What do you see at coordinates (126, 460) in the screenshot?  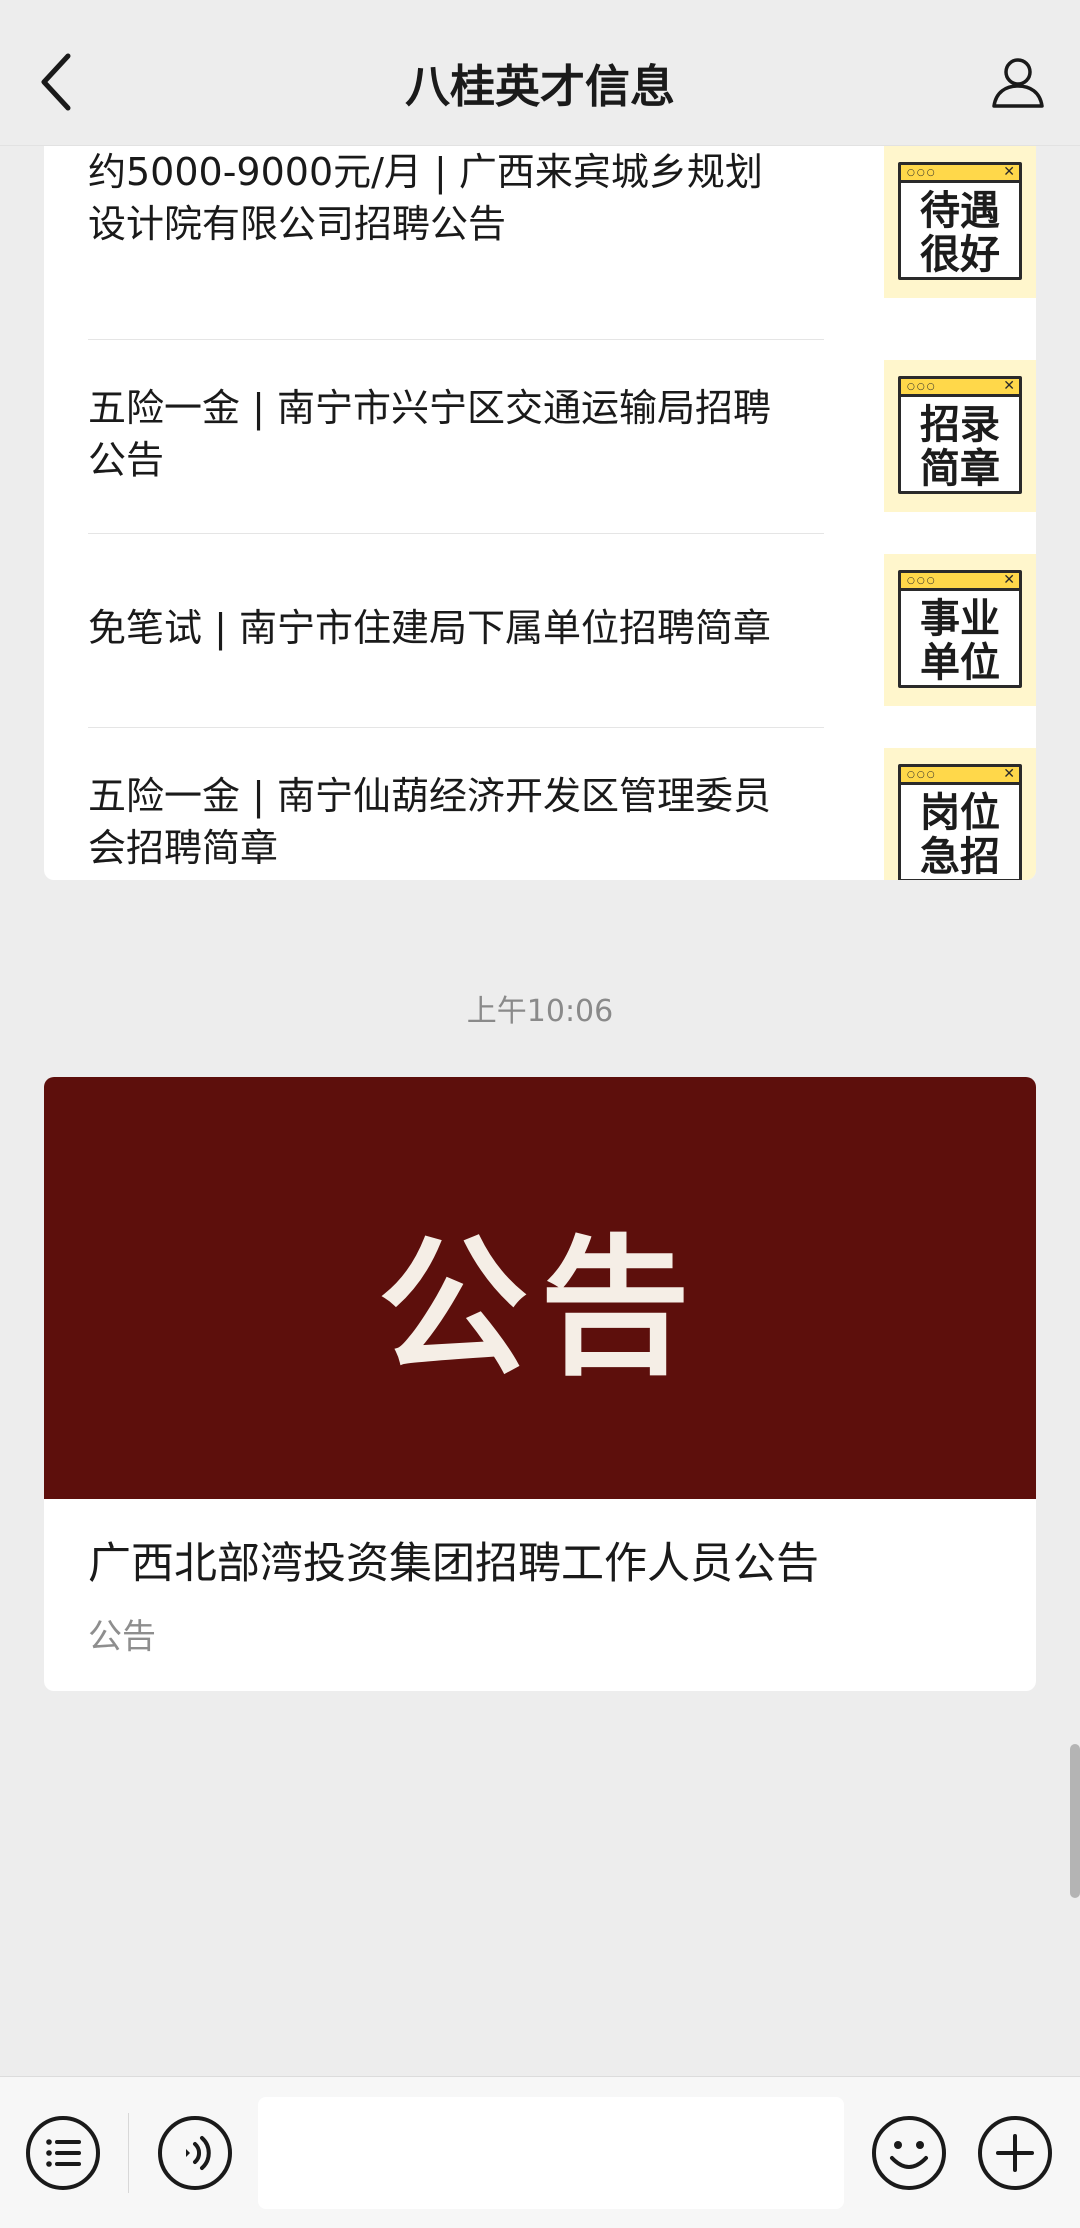 I see `article-title-line: 公告` at bounding box center [126, 460].